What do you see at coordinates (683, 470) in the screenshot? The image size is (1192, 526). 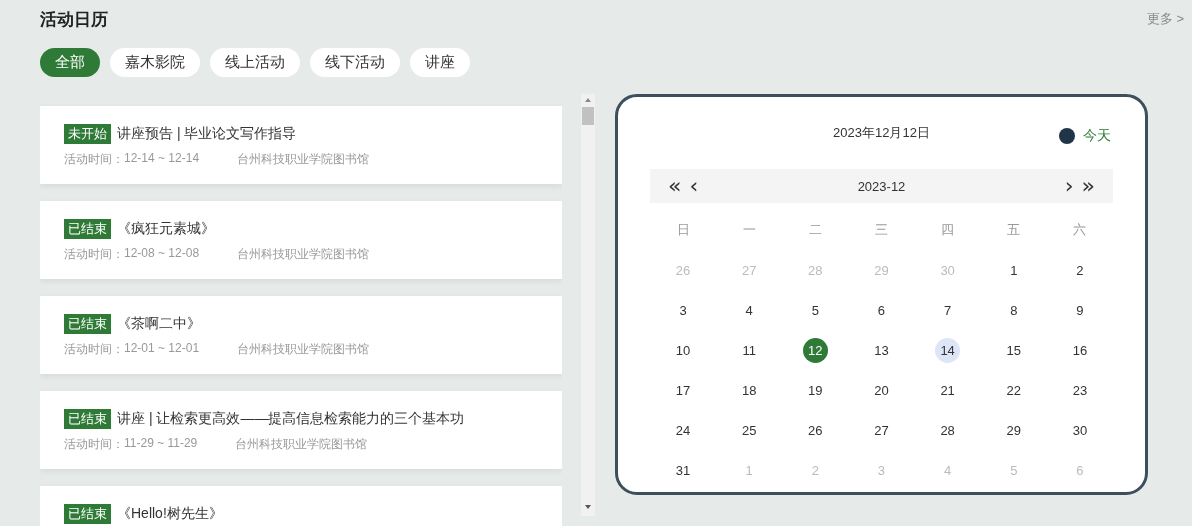 I see `calendar-day: 31` at bounding box center [683, 470].